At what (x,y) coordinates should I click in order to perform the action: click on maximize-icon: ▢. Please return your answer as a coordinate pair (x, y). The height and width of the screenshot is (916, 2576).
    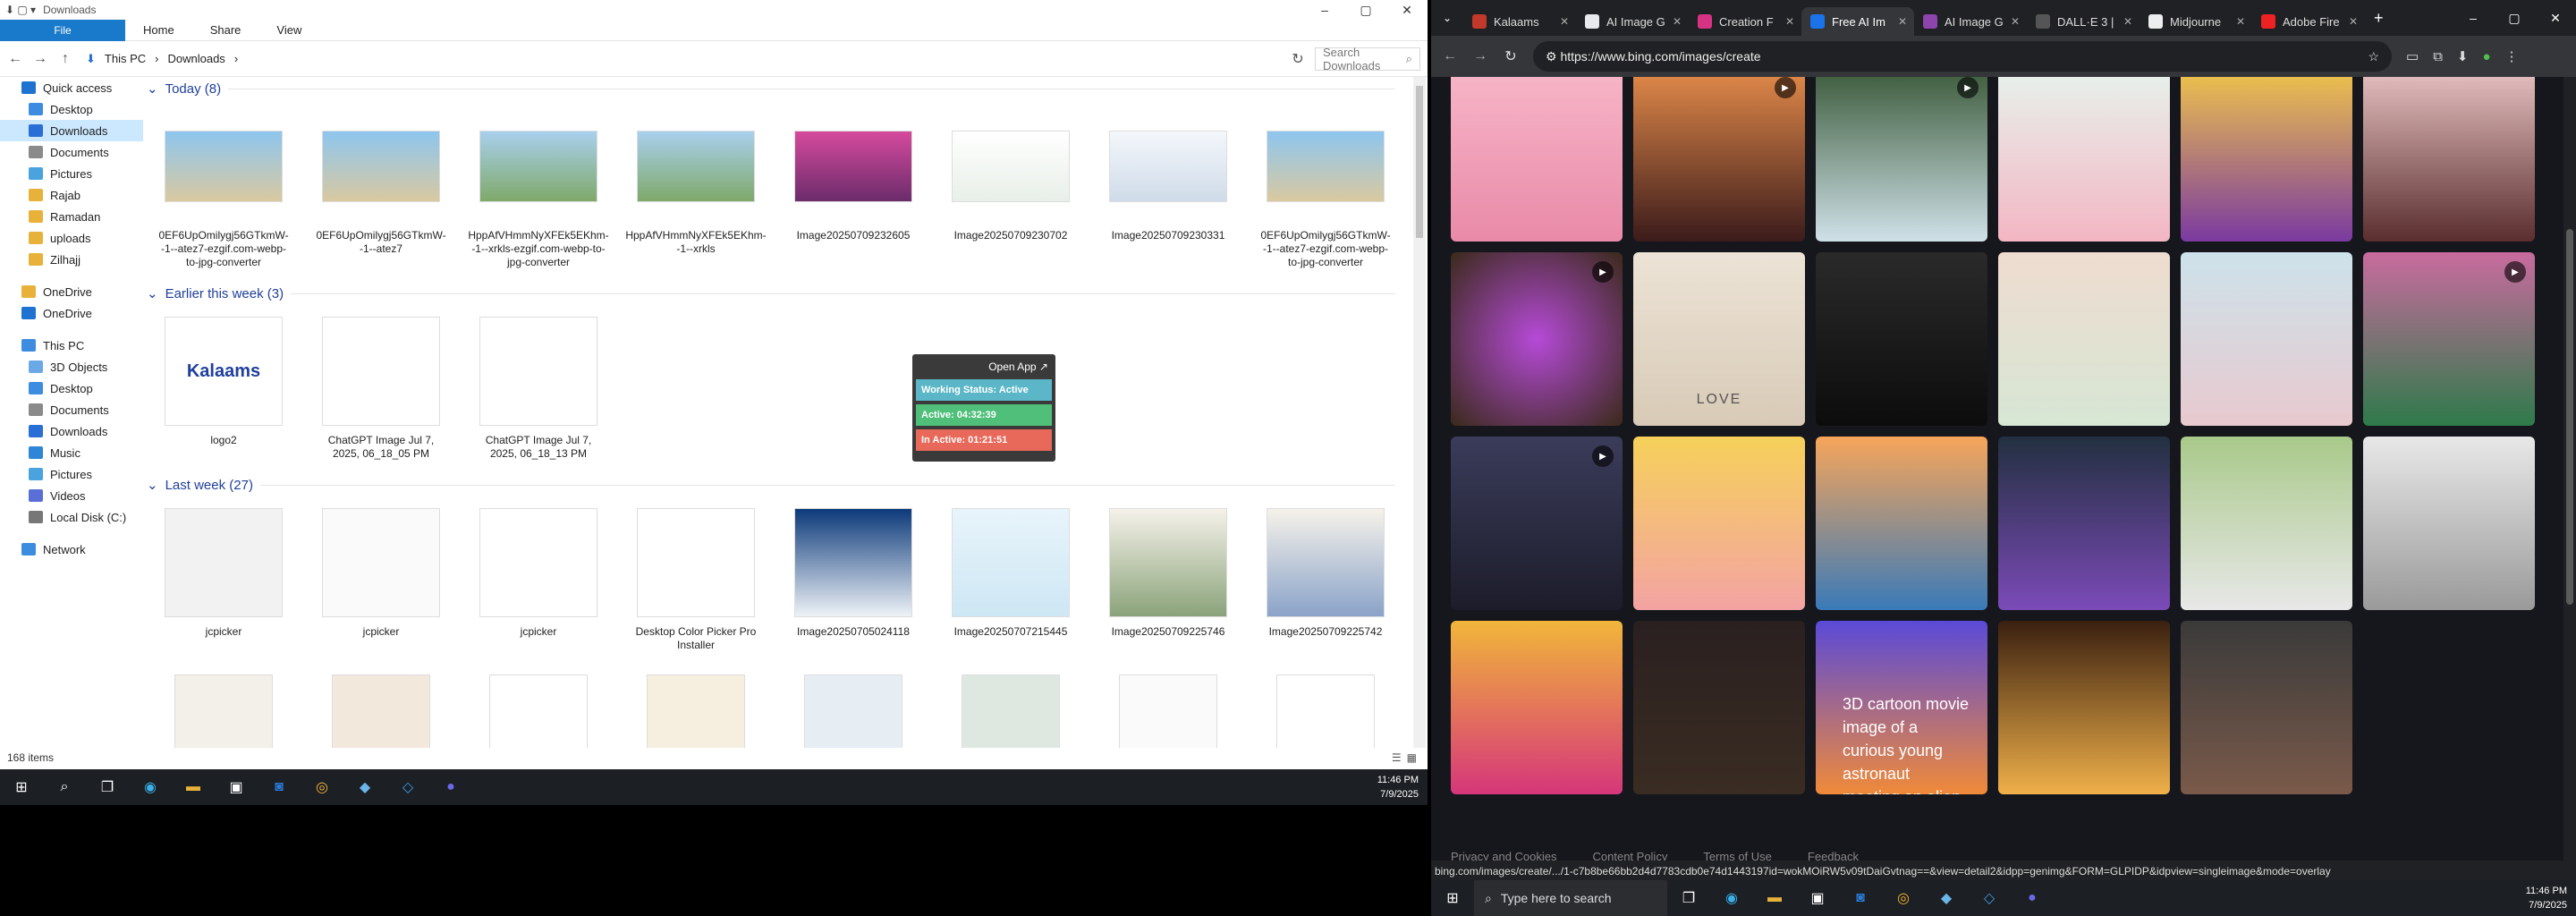
    Looking at the image, I should click on (2514, 18).